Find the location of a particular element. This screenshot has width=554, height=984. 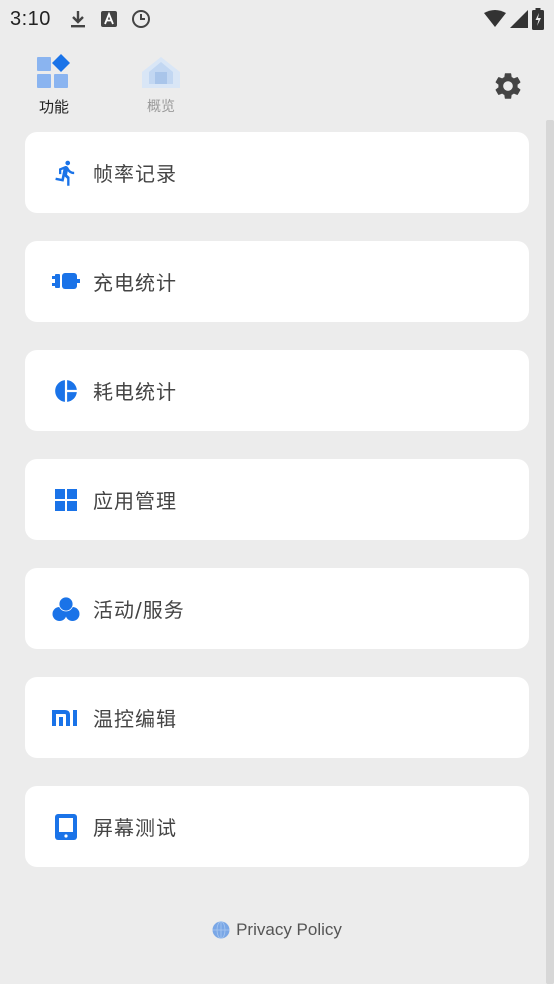

pie-chart-icon is located at coordinates (66, 391).